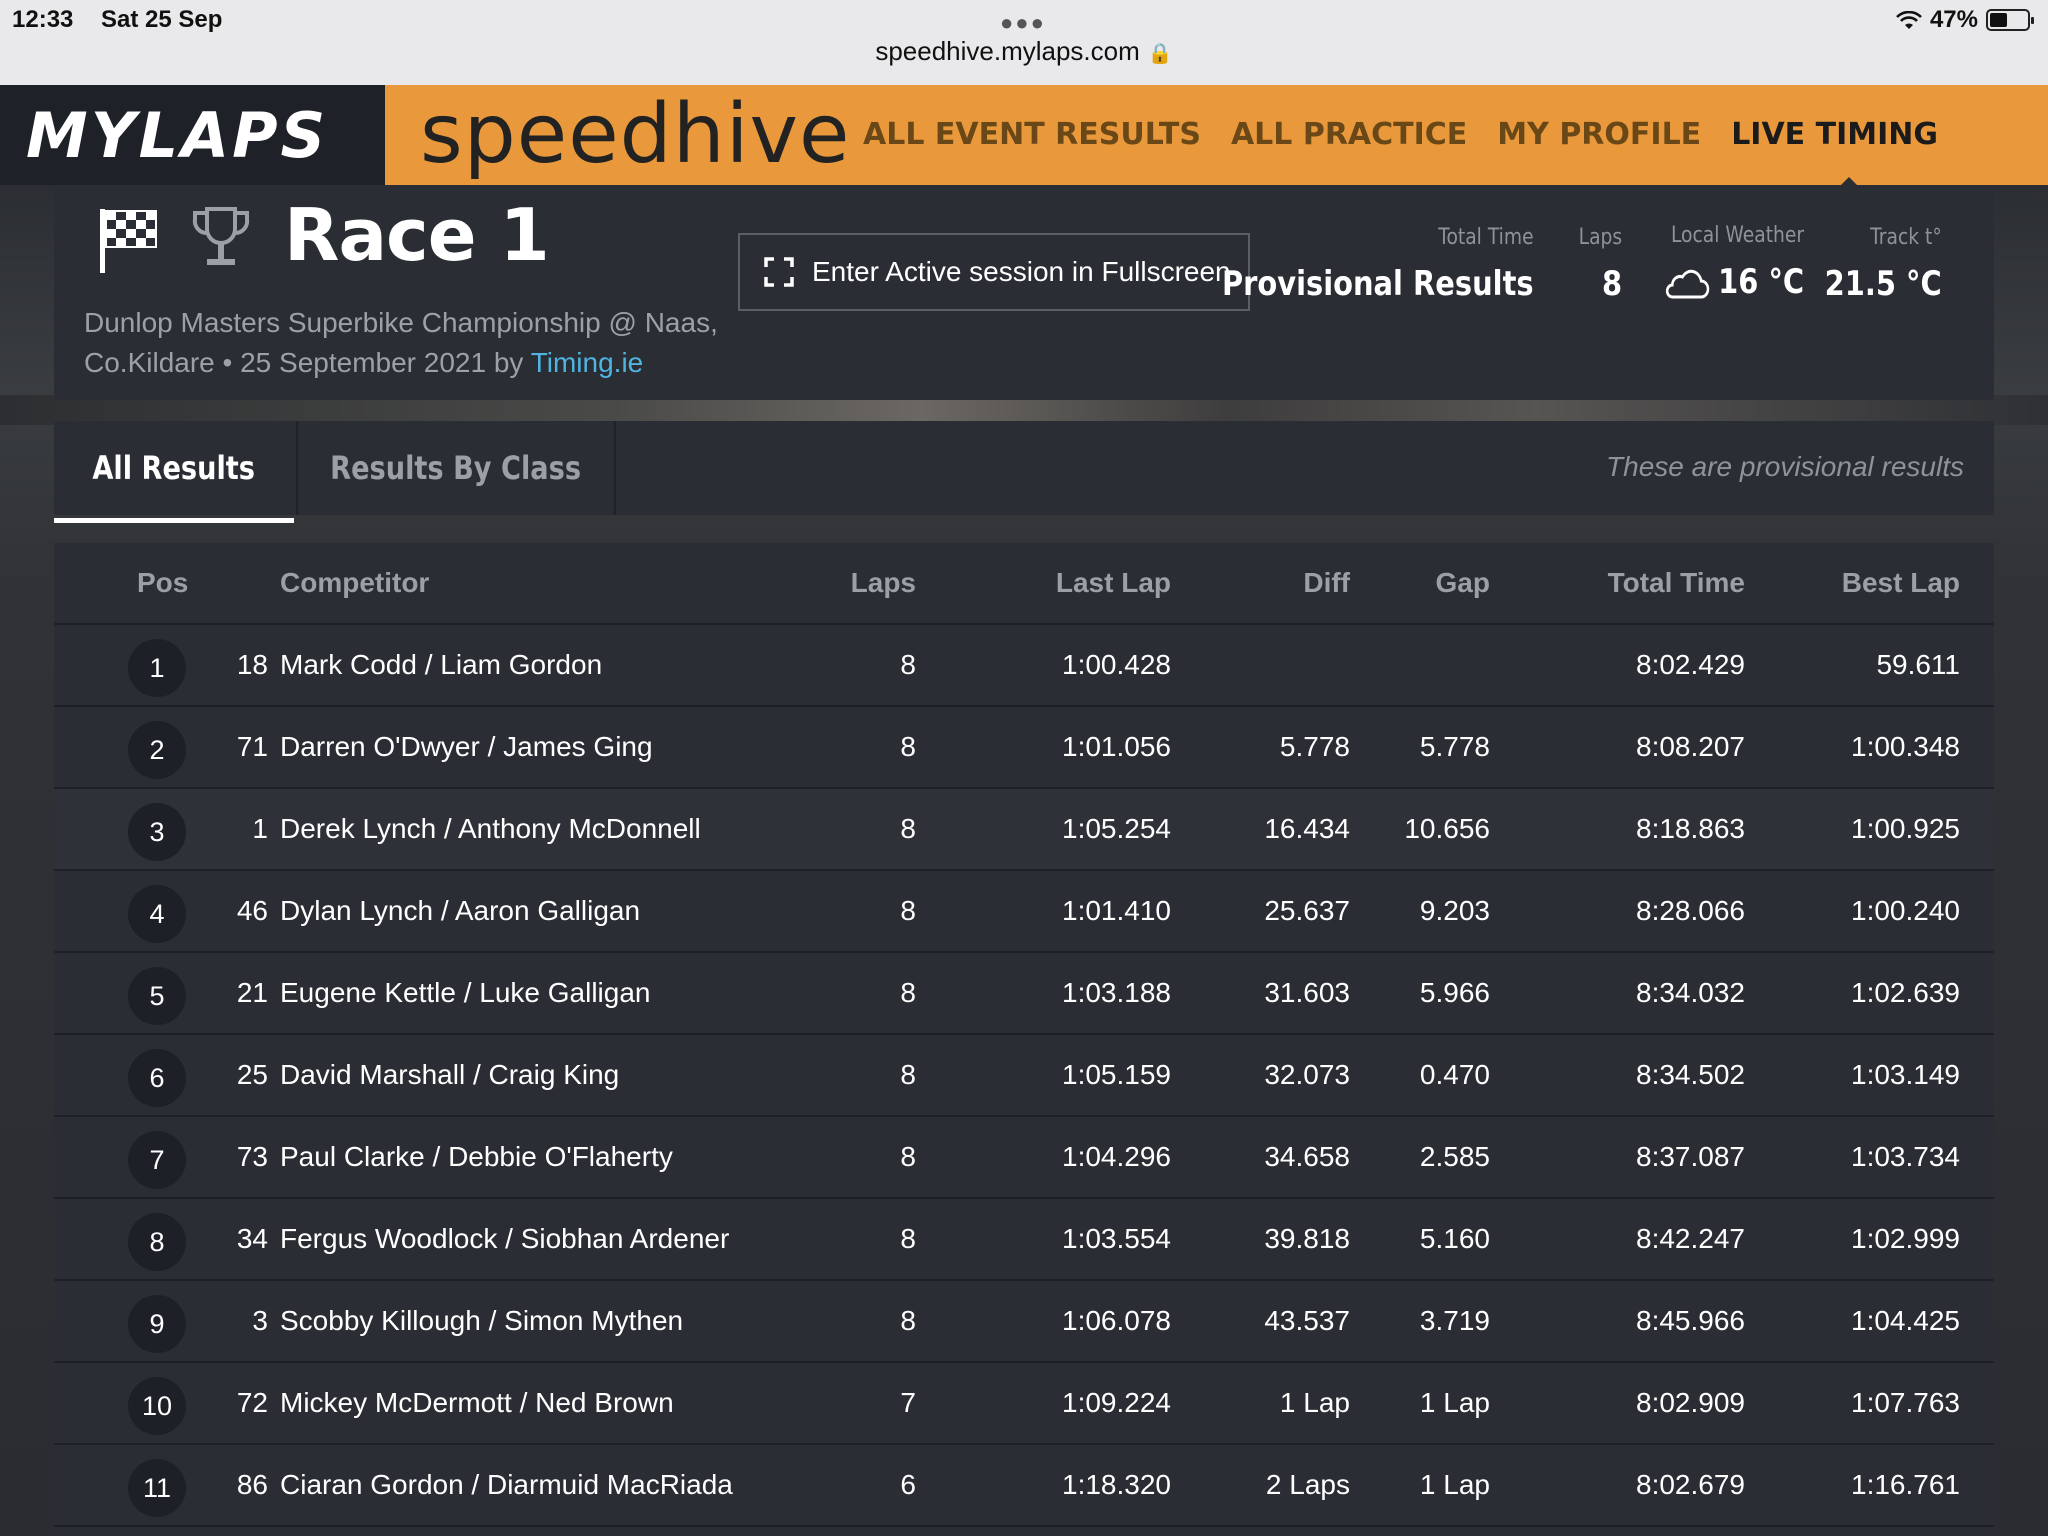 Image resolution: width=2048 pixels, height=1536 pixels. What do you see at coordinates (1113, 583) in the screenshot?
I see `col-last-lap: Last Lap` at bounding box center [1113, 583].